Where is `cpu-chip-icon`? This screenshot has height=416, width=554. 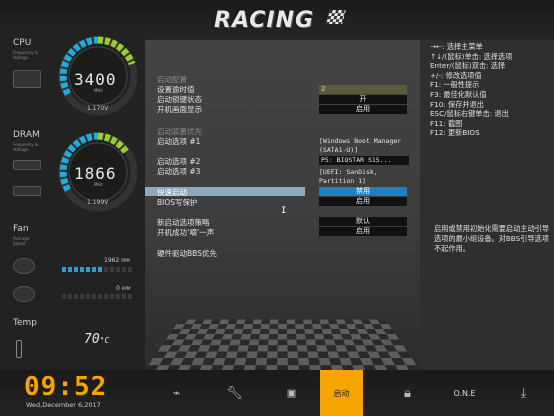 cpu-chip-icon is located at coordinates (27, 79).